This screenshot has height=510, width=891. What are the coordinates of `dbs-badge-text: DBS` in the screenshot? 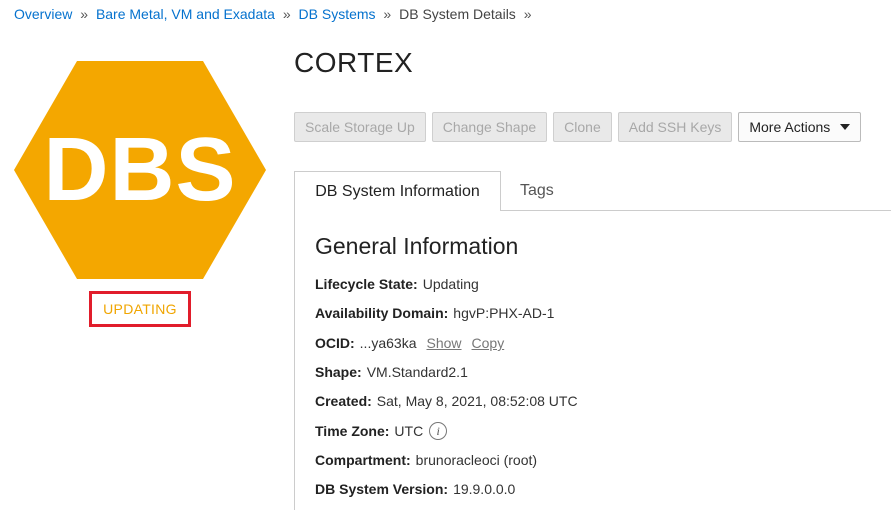 It's located at (140, 169).